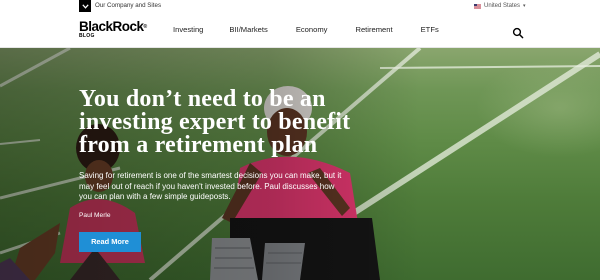 The width and height of the screenshot is (600, 280). I want to click on utility-bar: Our Company and Sites United States ▾, so click(300, 6).